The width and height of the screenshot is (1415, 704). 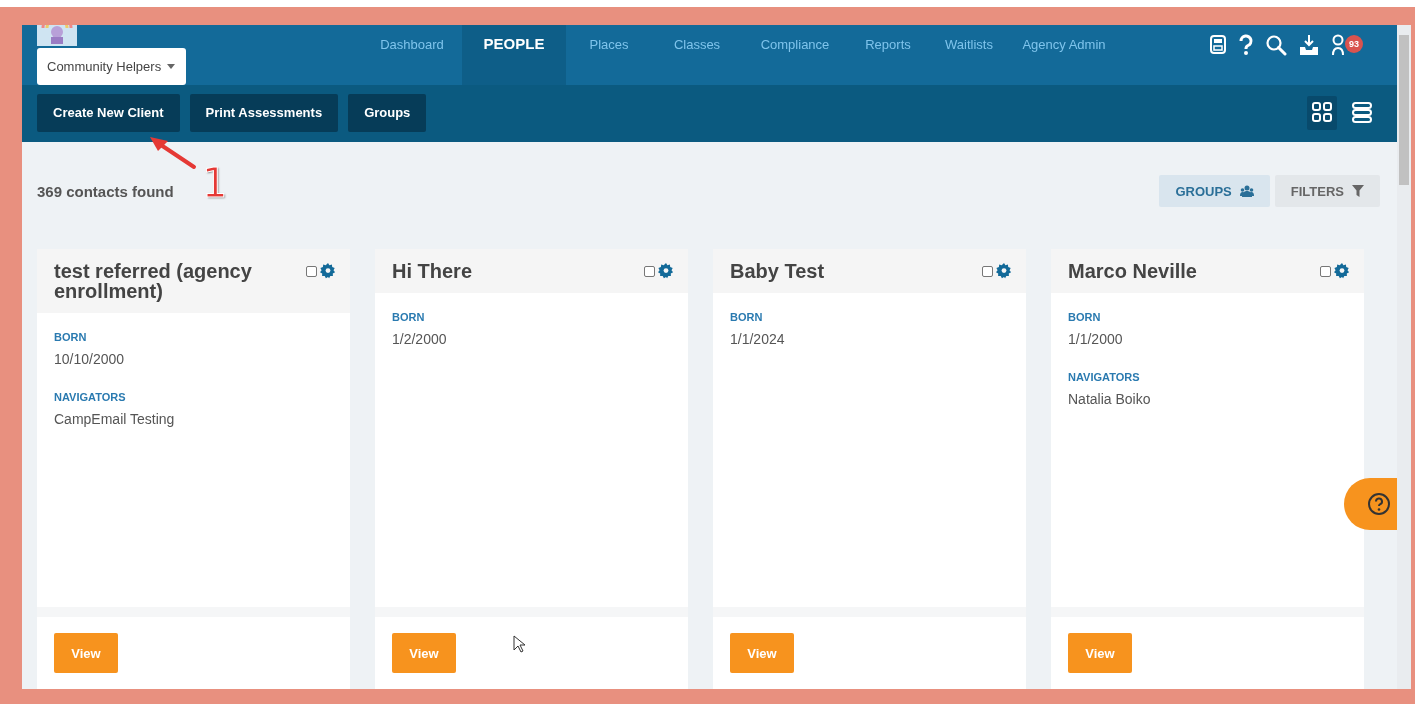 I want to click on cursor-icon, so click(x=519, y=644).